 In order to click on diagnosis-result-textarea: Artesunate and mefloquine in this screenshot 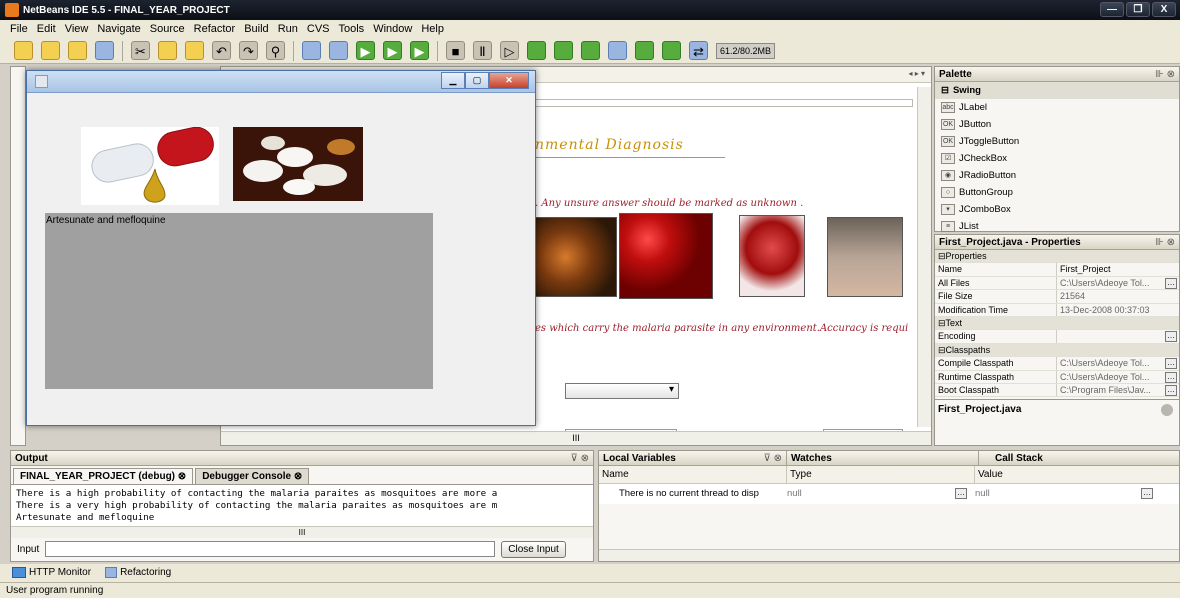, I will do `click(239, 301)`.